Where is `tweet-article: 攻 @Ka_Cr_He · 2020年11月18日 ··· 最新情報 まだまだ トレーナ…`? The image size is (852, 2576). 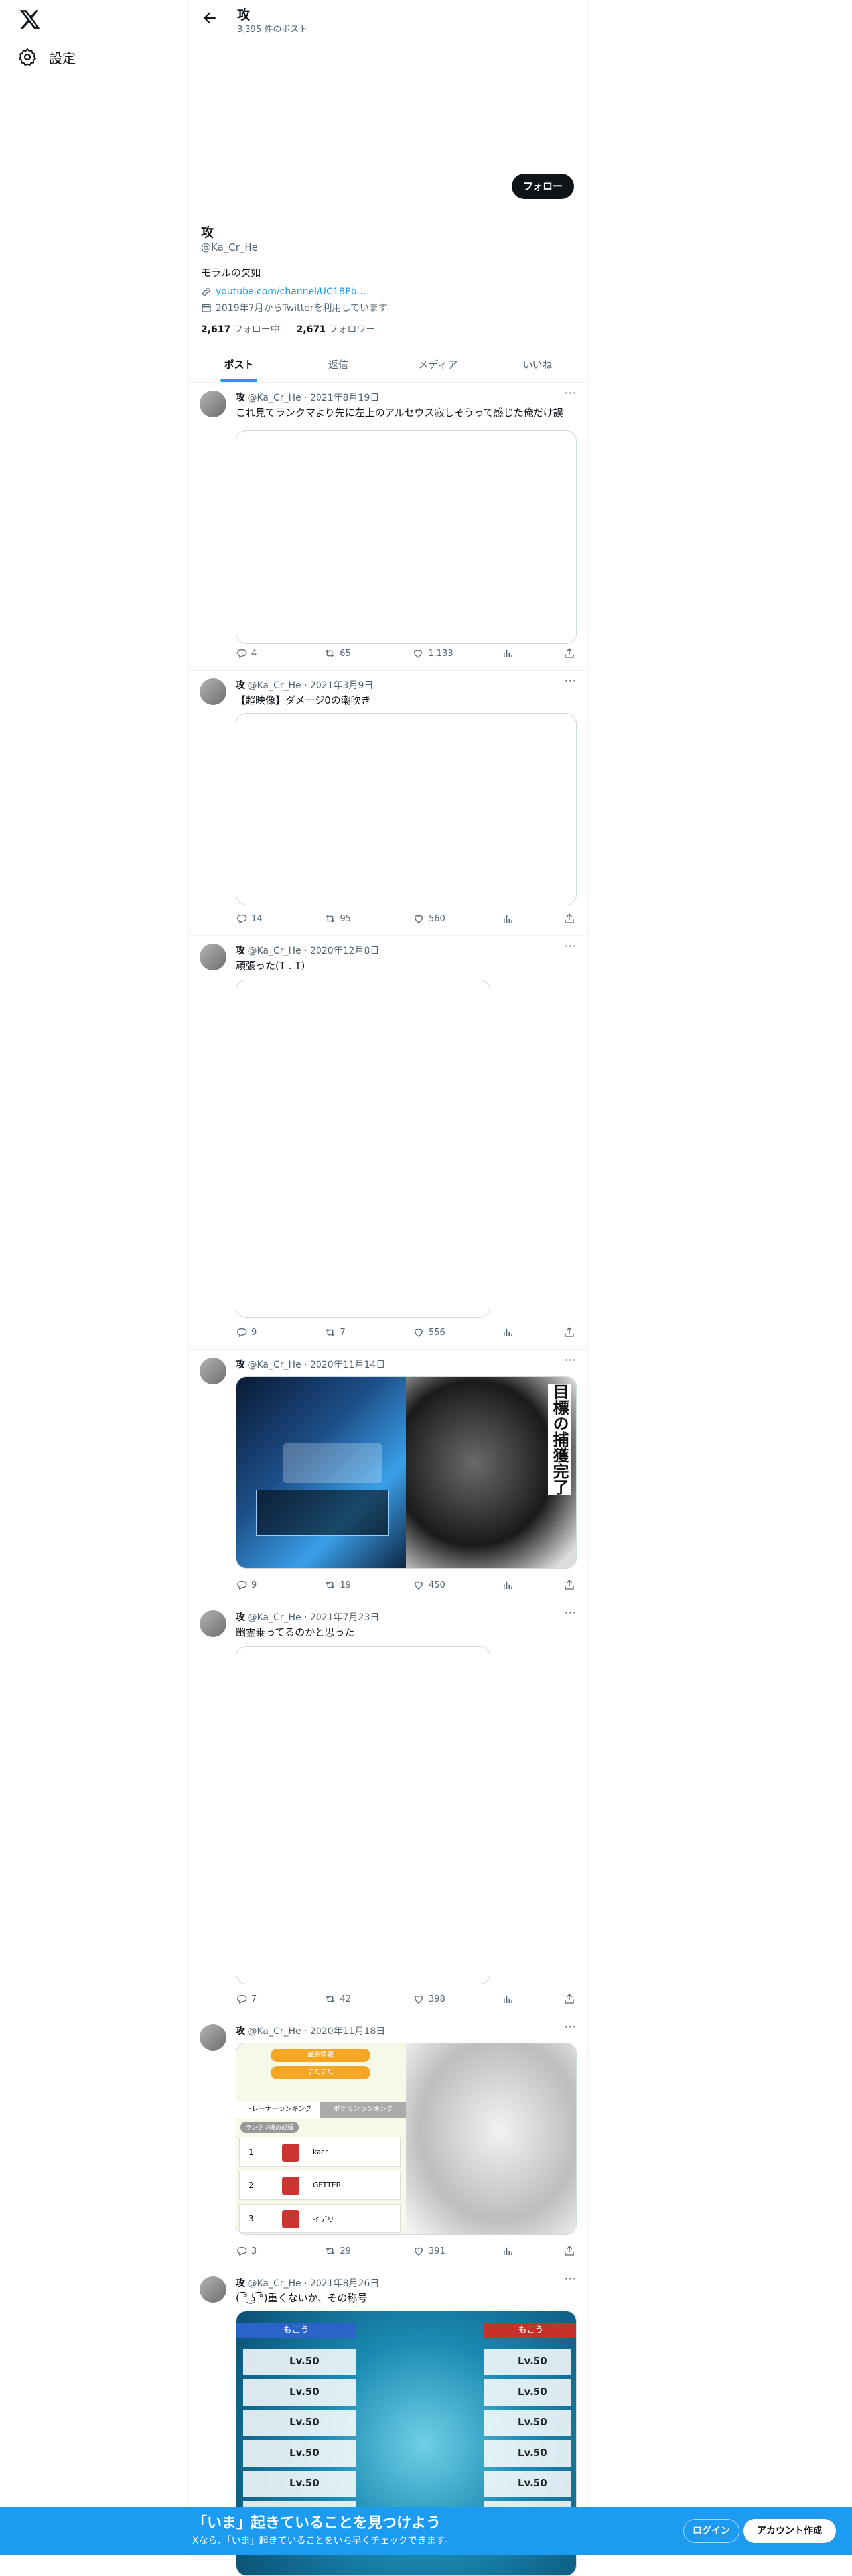
tweet-article: 攻 @Ka_Cr_He · 2020年11月18日 ··· 最新情報 まだまだ トレーナ… is located at coordinates (388, 2142).